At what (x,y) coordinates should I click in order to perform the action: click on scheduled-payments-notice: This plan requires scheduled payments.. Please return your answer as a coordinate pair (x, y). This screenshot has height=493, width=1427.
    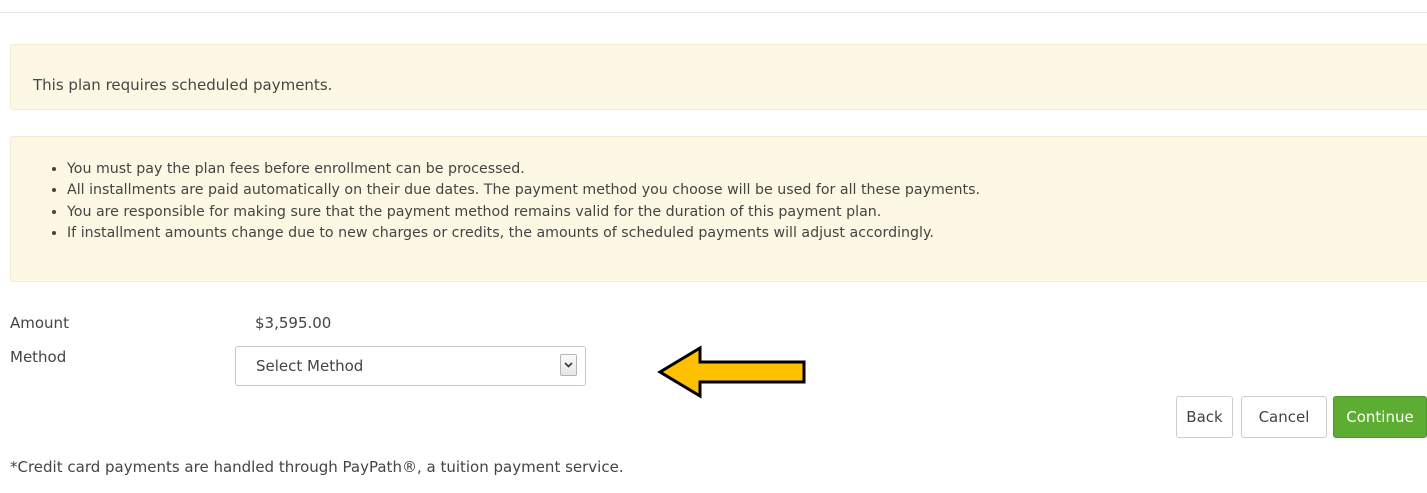
    Looking at the image, I should click on (718, 77).